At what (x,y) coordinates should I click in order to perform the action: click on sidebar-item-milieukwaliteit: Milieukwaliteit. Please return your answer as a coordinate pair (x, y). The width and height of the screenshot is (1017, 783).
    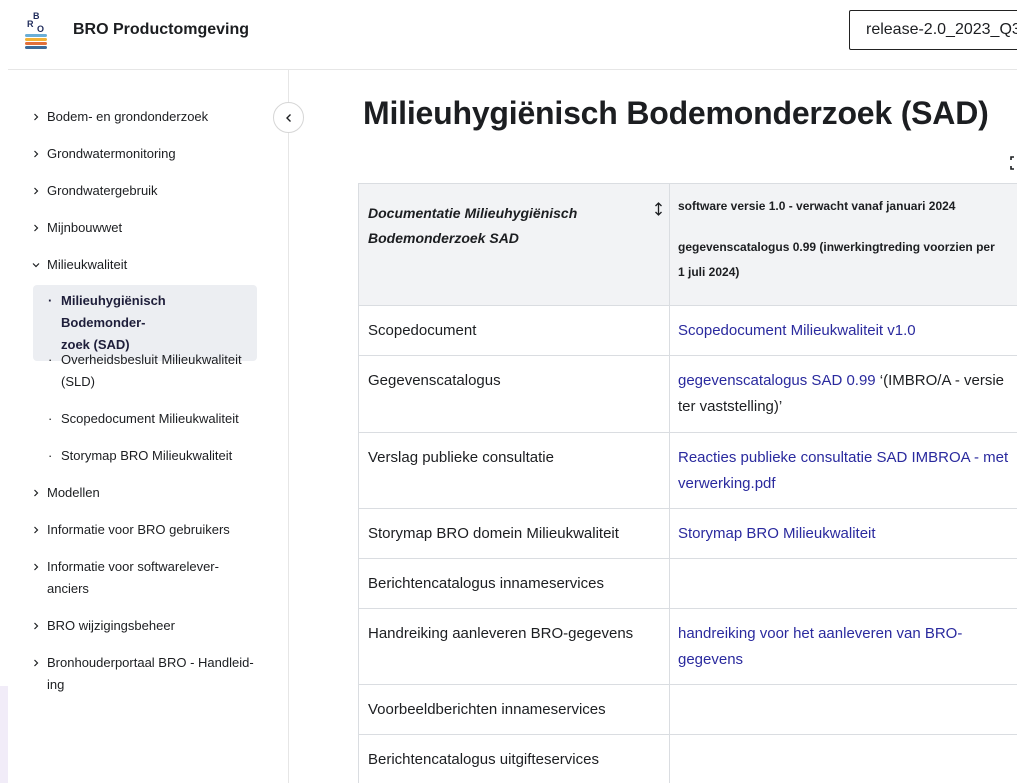
    Looking at the image, I should click on (79, 265).